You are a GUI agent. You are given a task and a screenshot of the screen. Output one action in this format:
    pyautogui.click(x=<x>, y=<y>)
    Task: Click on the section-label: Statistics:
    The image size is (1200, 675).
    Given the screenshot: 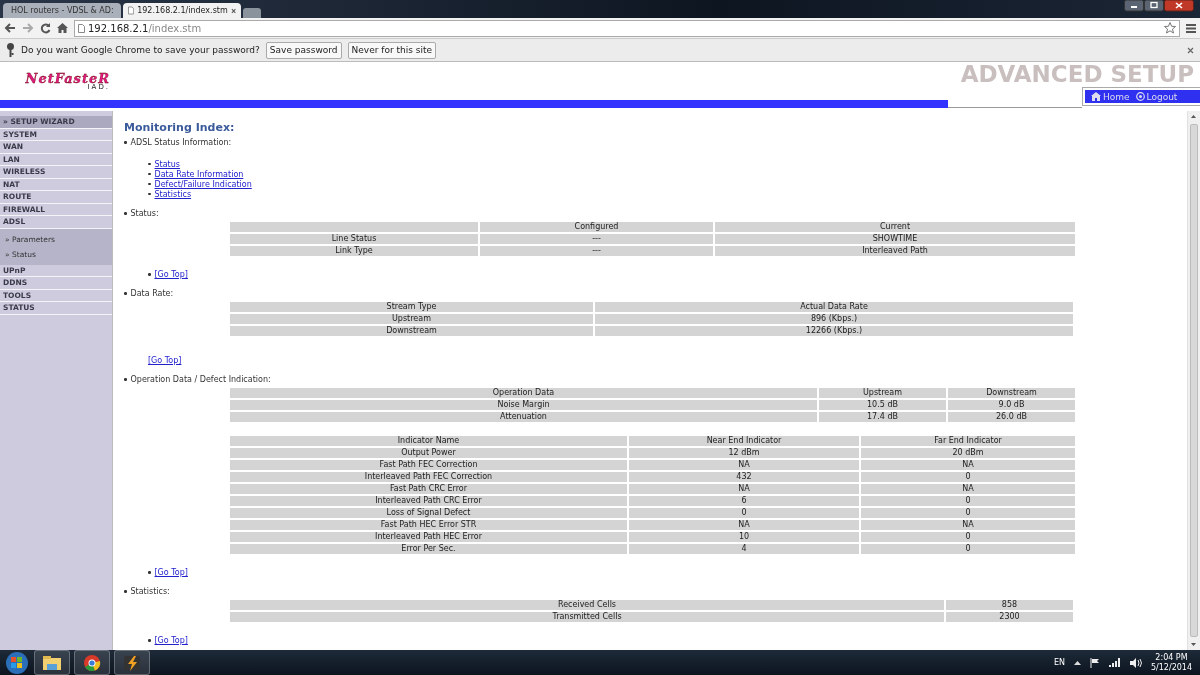 What is the action you would take?
    pyautogui.click(x=150, y=591)
    